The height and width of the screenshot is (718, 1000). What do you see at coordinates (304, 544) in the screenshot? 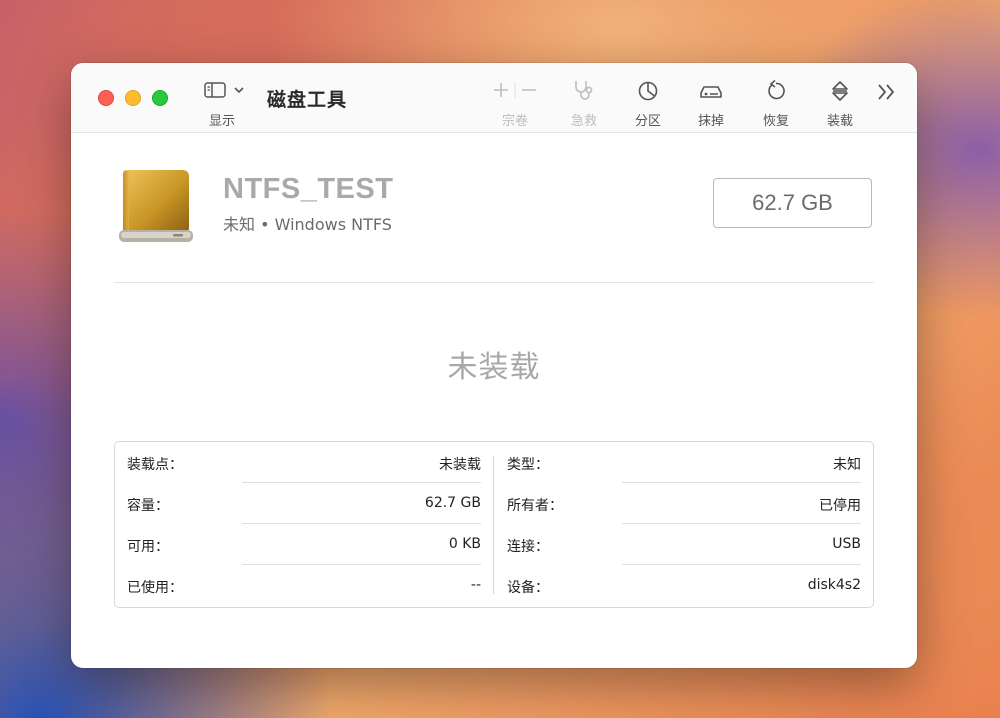
I see `info-row-available: 可用： 0 KB` at bounding box center [304, 544].